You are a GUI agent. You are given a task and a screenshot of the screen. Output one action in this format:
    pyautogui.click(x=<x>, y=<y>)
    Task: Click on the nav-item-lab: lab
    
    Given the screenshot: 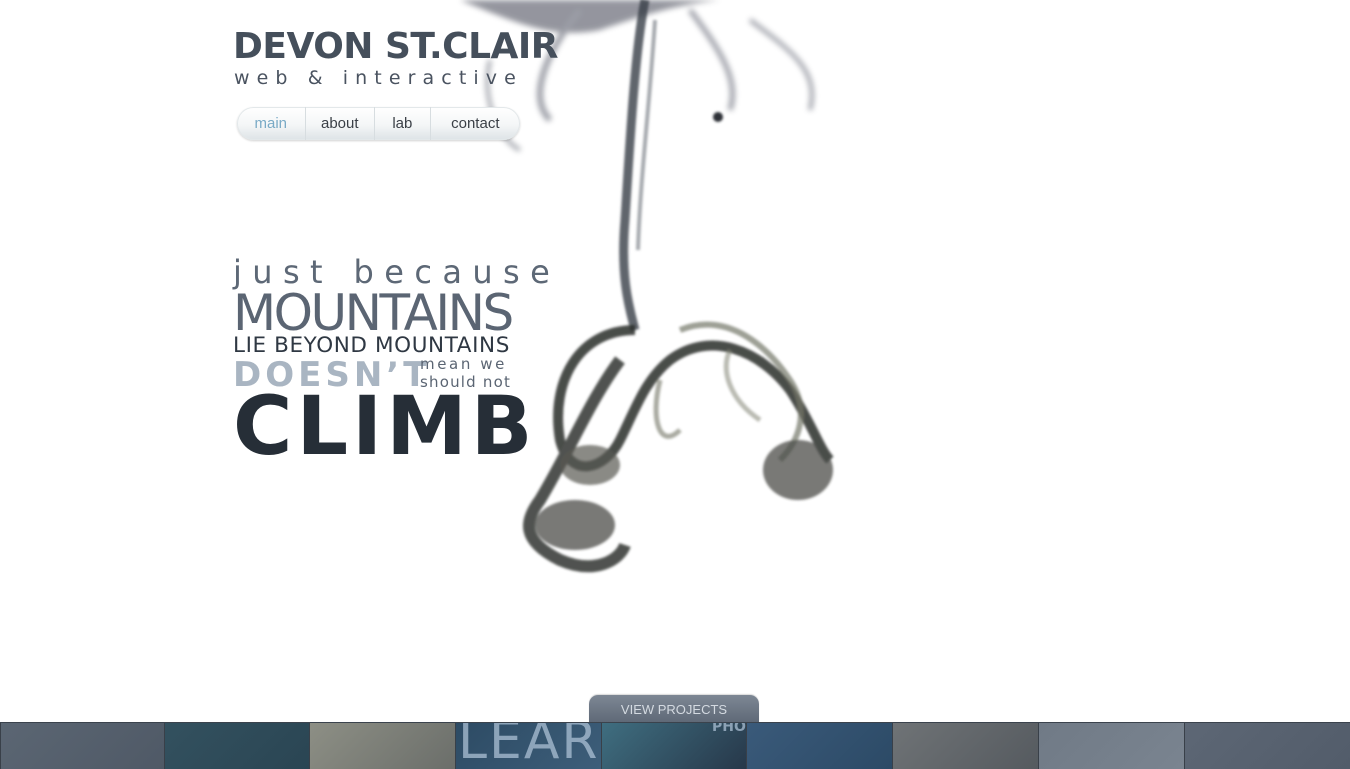 What is the action you would take?
    pyautogui.click(x=403, y=123)
    